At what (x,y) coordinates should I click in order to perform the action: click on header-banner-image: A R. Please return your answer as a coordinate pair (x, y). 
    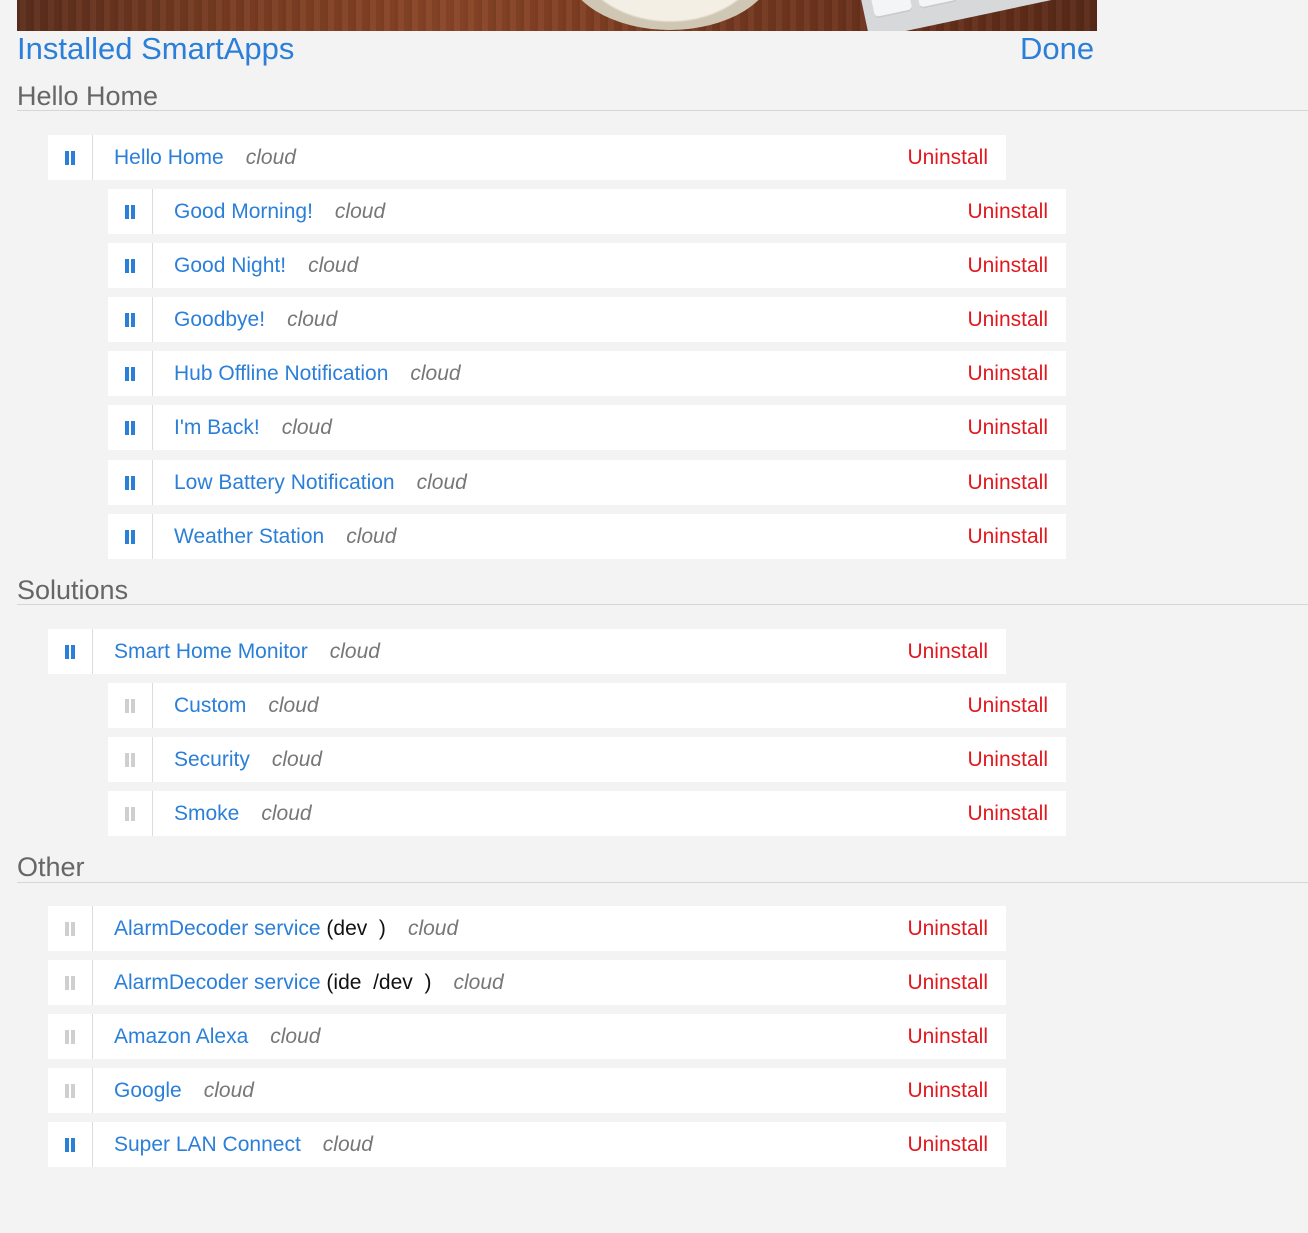
    Looking at the image, I should click on (557, 15).